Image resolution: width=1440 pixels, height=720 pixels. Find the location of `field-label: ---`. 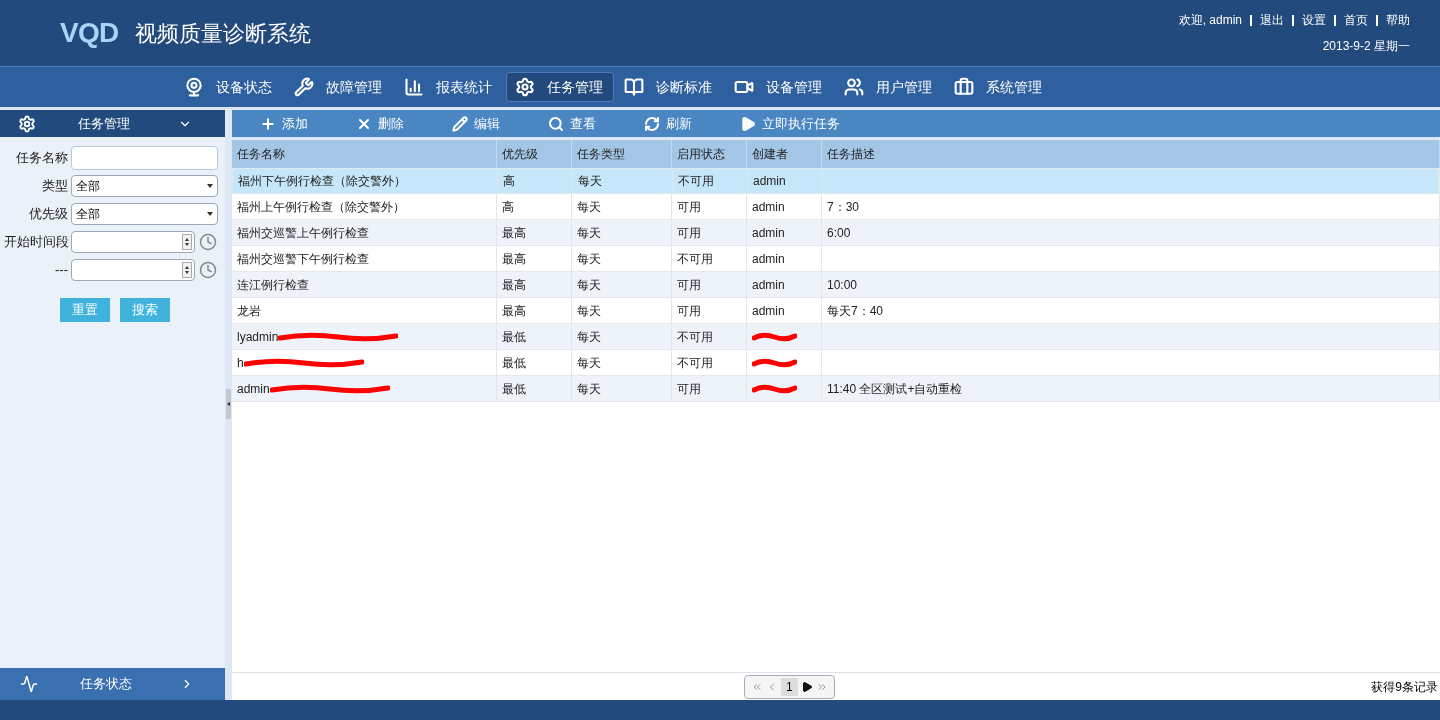

field-label: --- is located at coordinates (61, 270).